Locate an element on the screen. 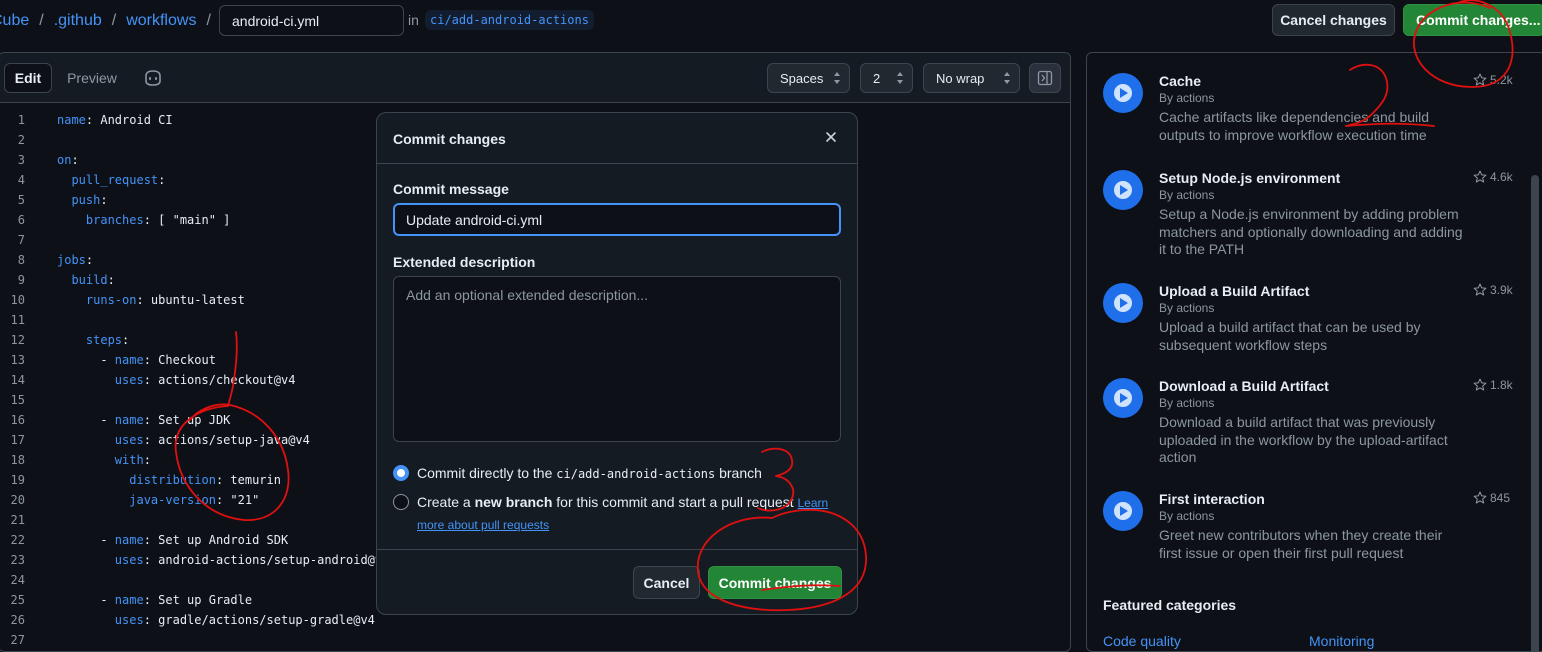 The height and width of the screenshot is (652, 1542). commit-message-input is located at coordinates (617, 219).